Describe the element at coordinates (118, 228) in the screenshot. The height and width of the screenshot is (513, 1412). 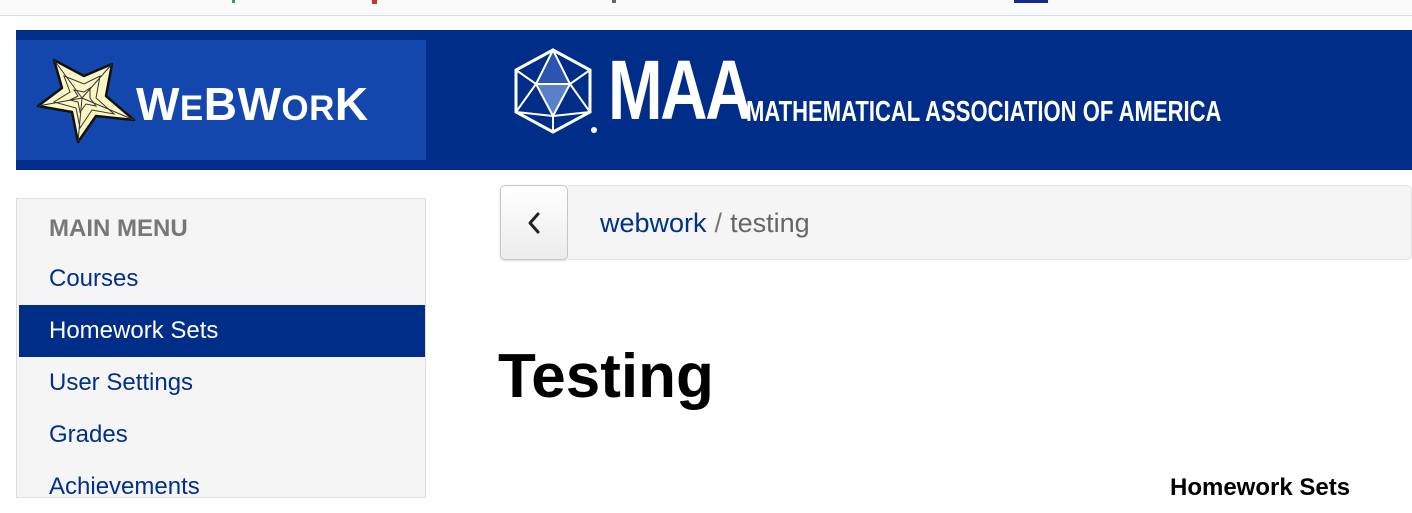
I see `main-menu-title: MAIN MENU` at that location.